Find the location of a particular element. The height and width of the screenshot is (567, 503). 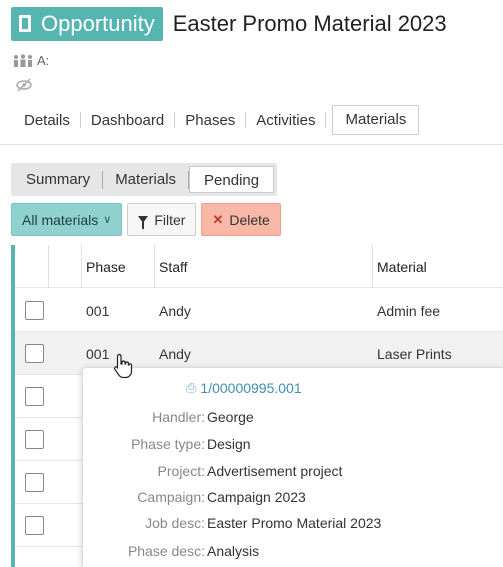

all-materials-dropdown: All materials ∨ is located at coordinates (67, 219).